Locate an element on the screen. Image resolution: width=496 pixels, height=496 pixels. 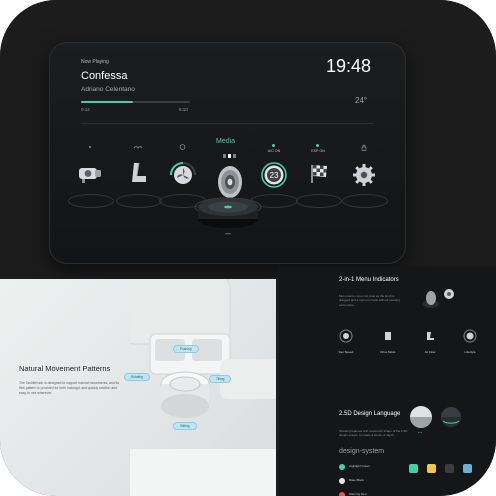
elapsed-time: 0:12 is located at coordinates (85, 109).